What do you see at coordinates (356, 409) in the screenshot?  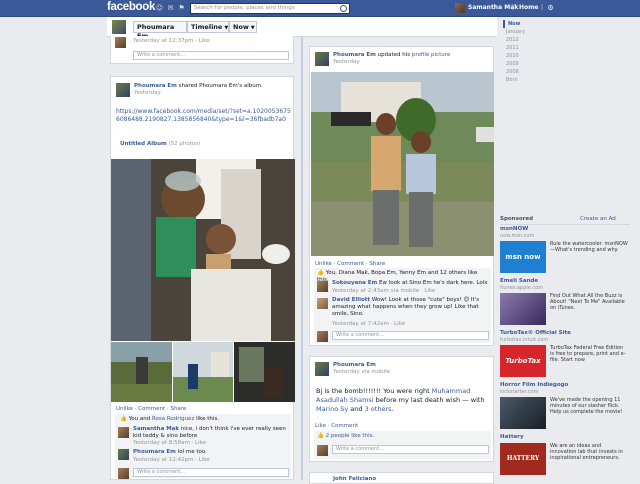 I see `status-text-part: and` at bounding box center [356, 409].